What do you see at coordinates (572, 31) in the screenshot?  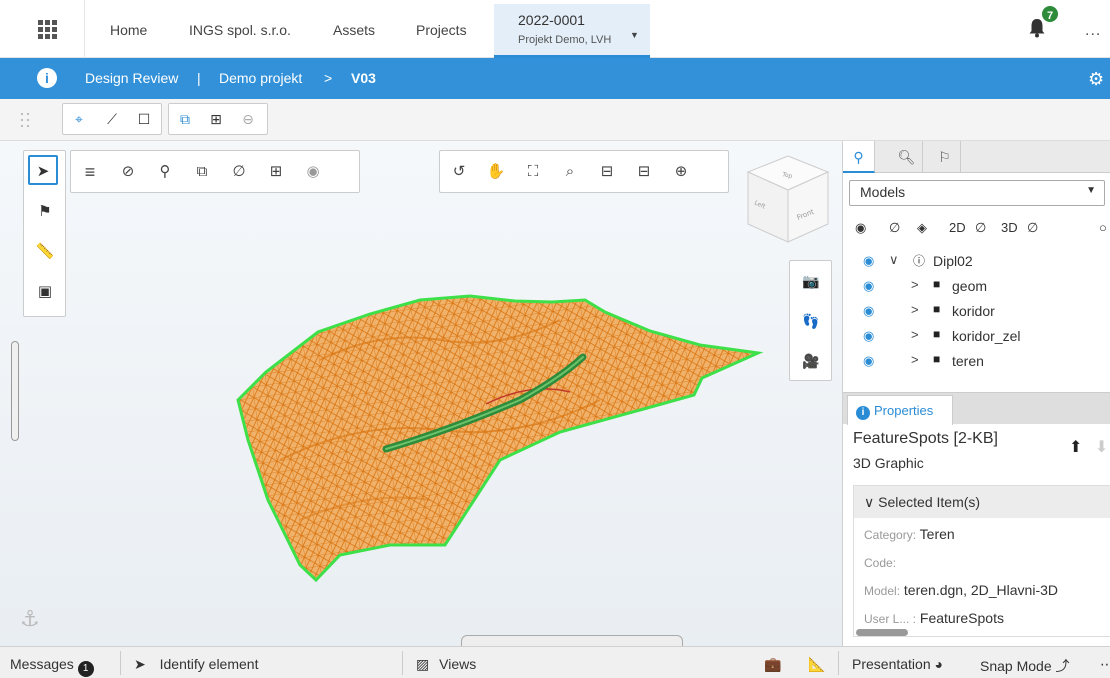 I see `project-selector: 2022-0001 Projekt Demo, LVH ▼` at bounding box center [572, 31].